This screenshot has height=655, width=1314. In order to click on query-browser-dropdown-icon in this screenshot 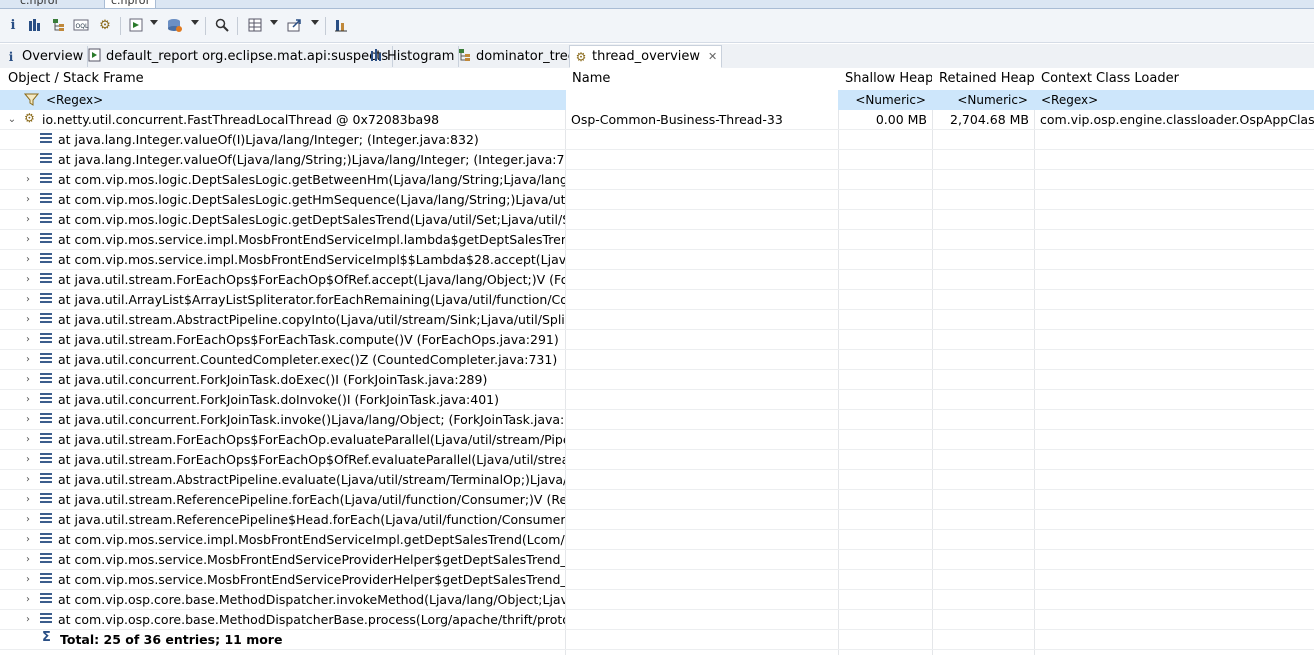, I will do `click(195, 22)`.